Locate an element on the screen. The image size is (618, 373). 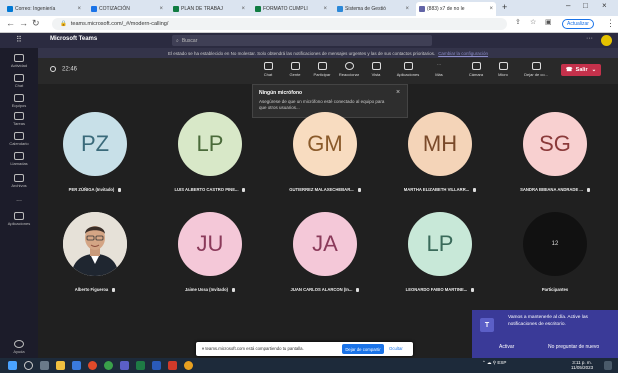
grid-icon is located at coordinates (376, 66).